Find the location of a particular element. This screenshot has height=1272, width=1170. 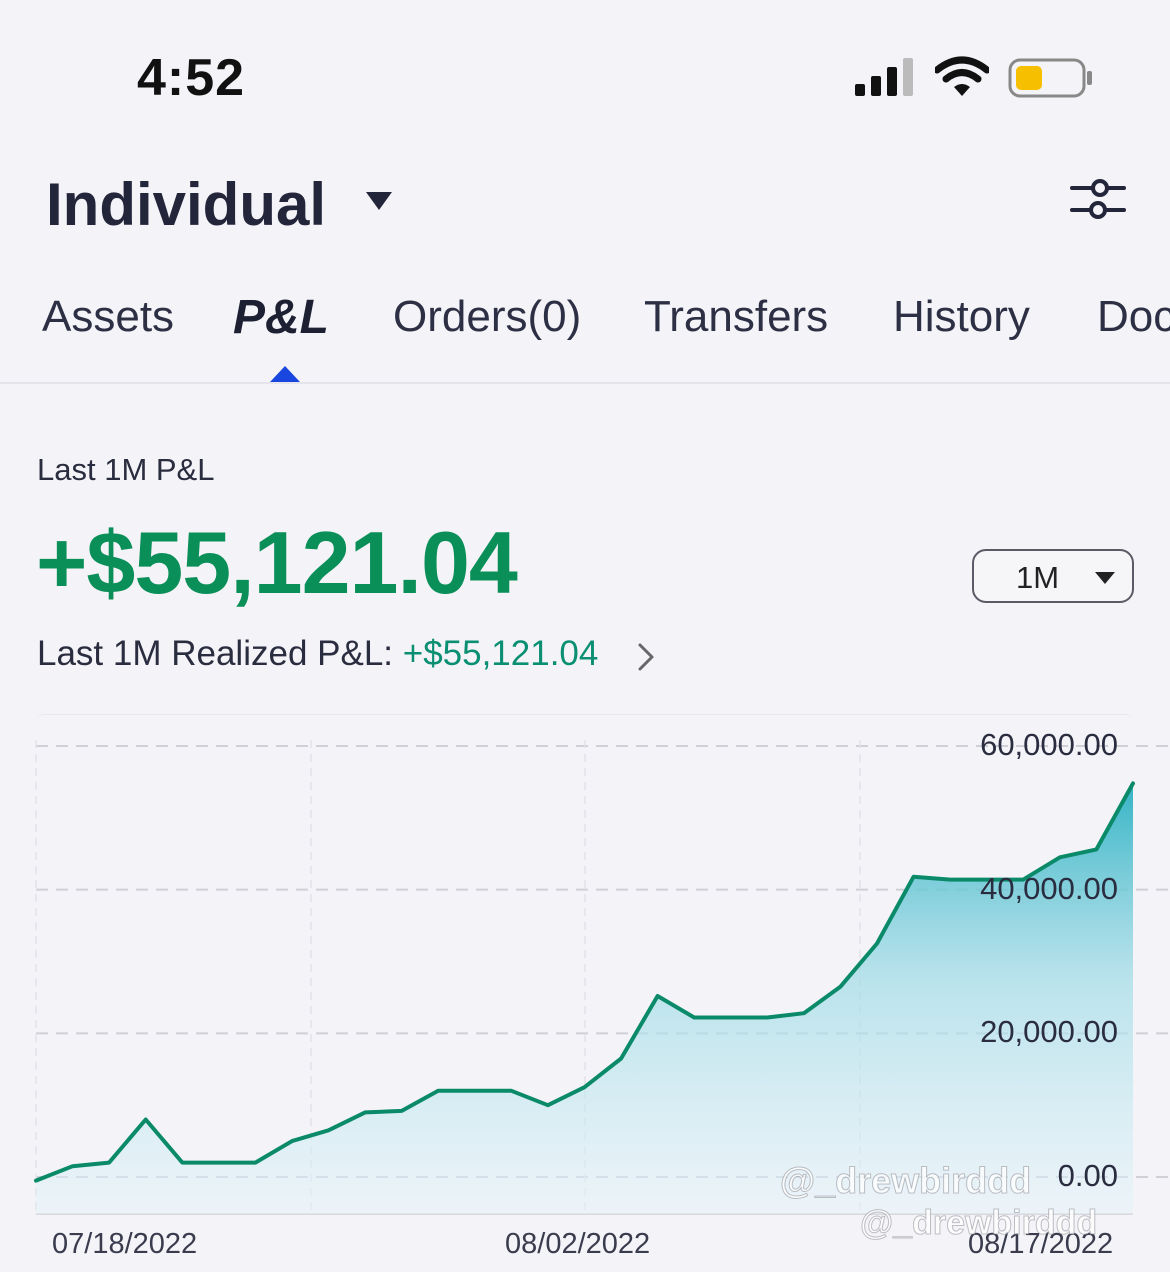

x-tick-label: 08/02/2022 is located at coordinates (578, 1244).